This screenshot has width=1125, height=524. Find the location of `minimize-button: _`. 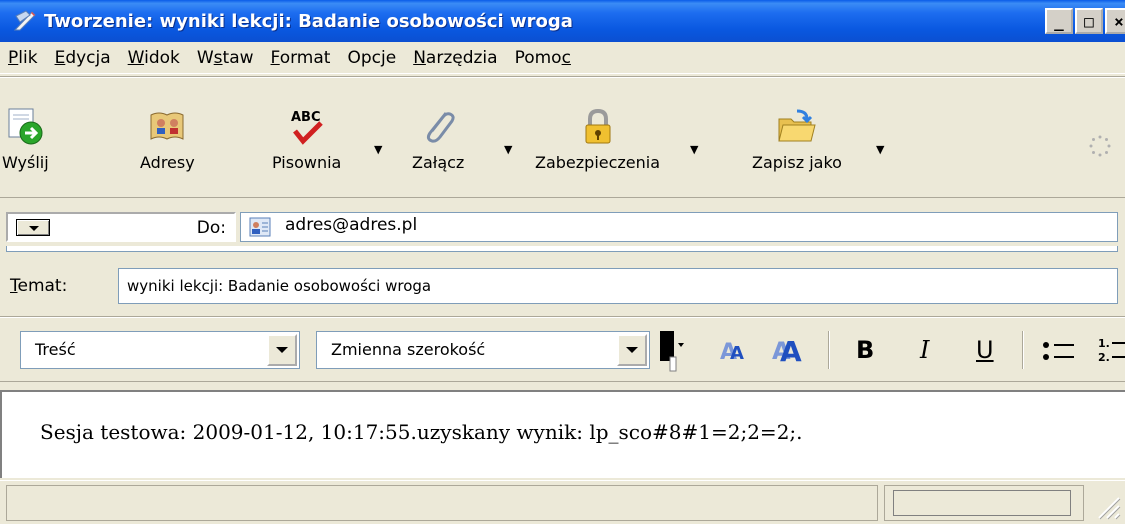

minimize-button: _ is located at coordinates (1059, 21).